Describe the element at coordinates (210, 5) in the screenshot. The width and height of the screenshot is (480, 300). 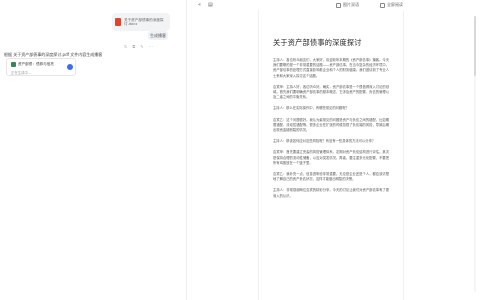
I see `document-icon: ▤` at that location.